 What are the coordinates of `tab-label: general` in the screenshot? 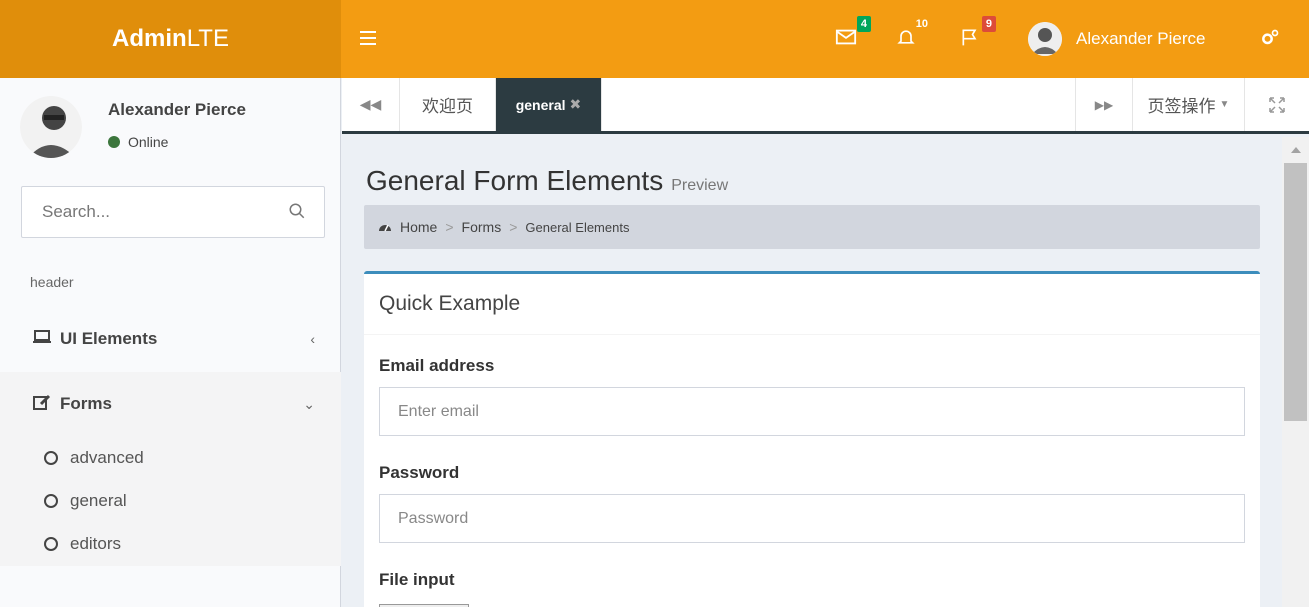 It's located at (540, 104).